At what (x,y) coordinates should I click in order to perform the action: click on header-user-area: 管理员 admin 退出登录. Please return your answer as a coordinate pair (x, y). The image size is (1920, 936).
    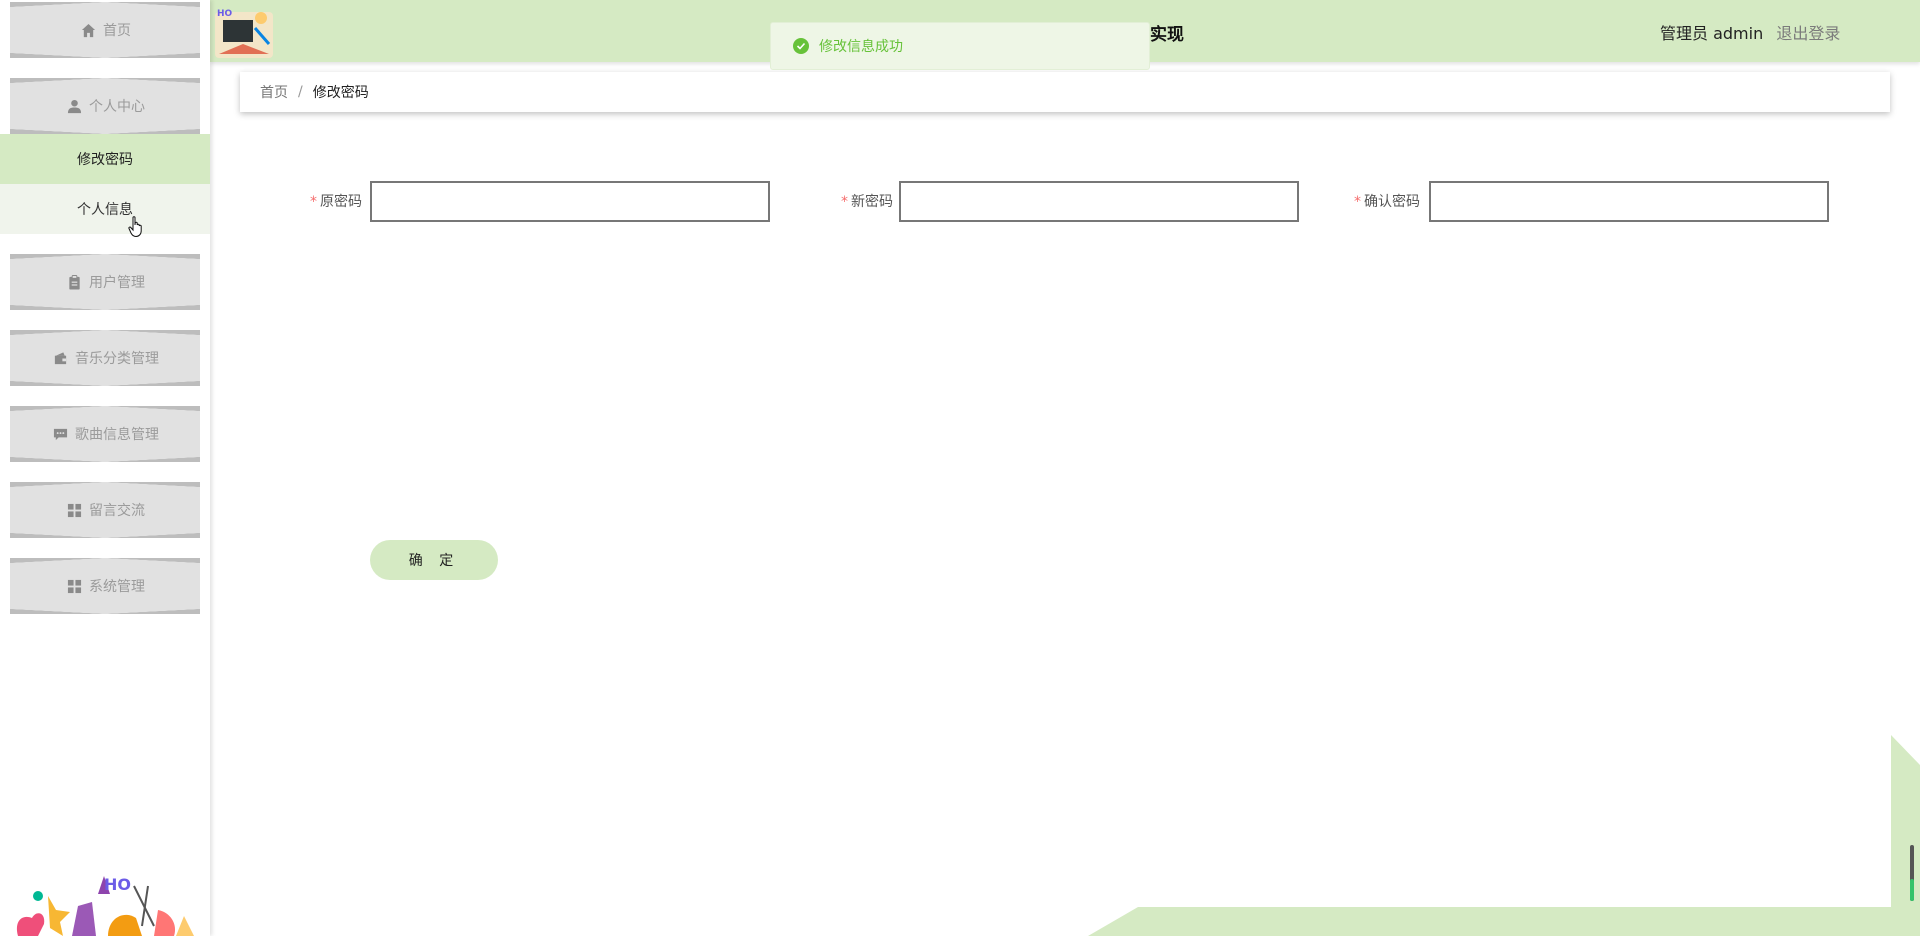
    Looking at the image, I should click on (1790, 32).